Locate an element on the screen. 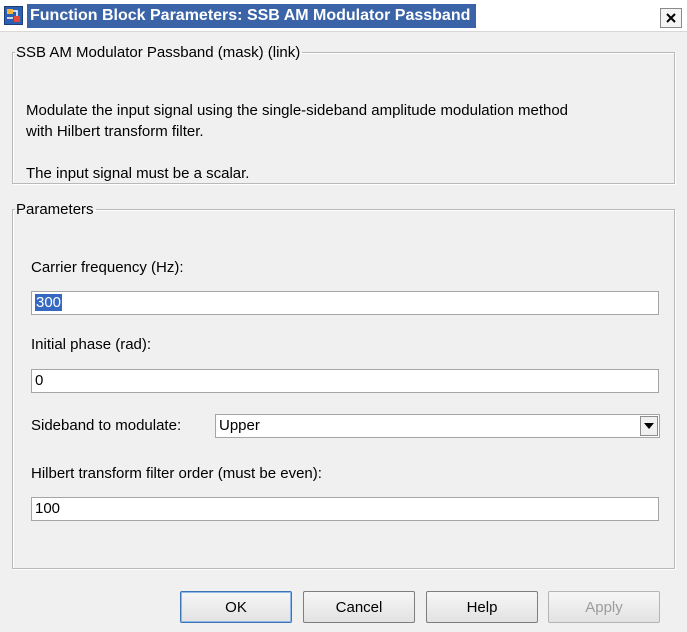 This screenshot has width=687, height=632. sideband-dropdown-button is located at coordinates (649, 426).